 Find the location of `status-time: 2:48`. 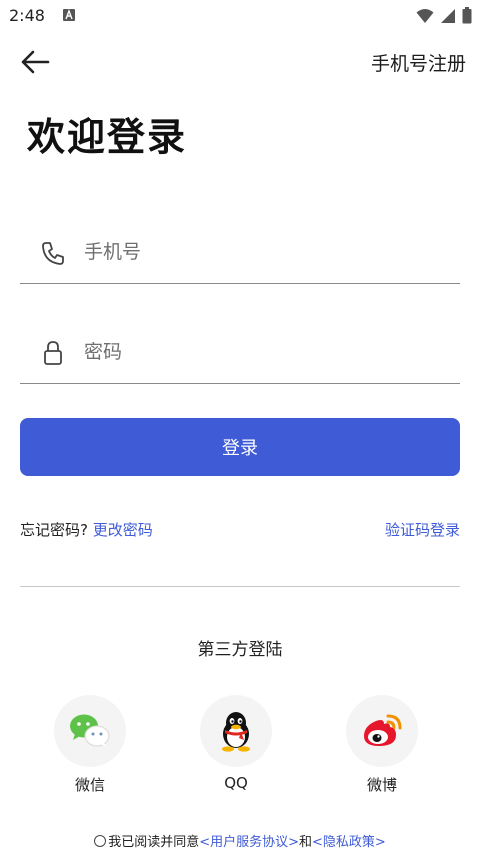

status-time: 2:48 is located at coordinates (27, 15).